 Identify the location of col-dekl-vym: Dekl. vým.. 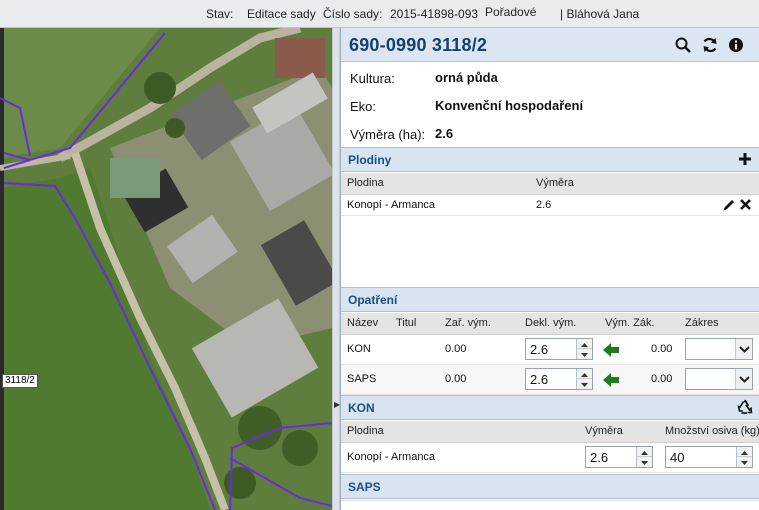
(551, 323).